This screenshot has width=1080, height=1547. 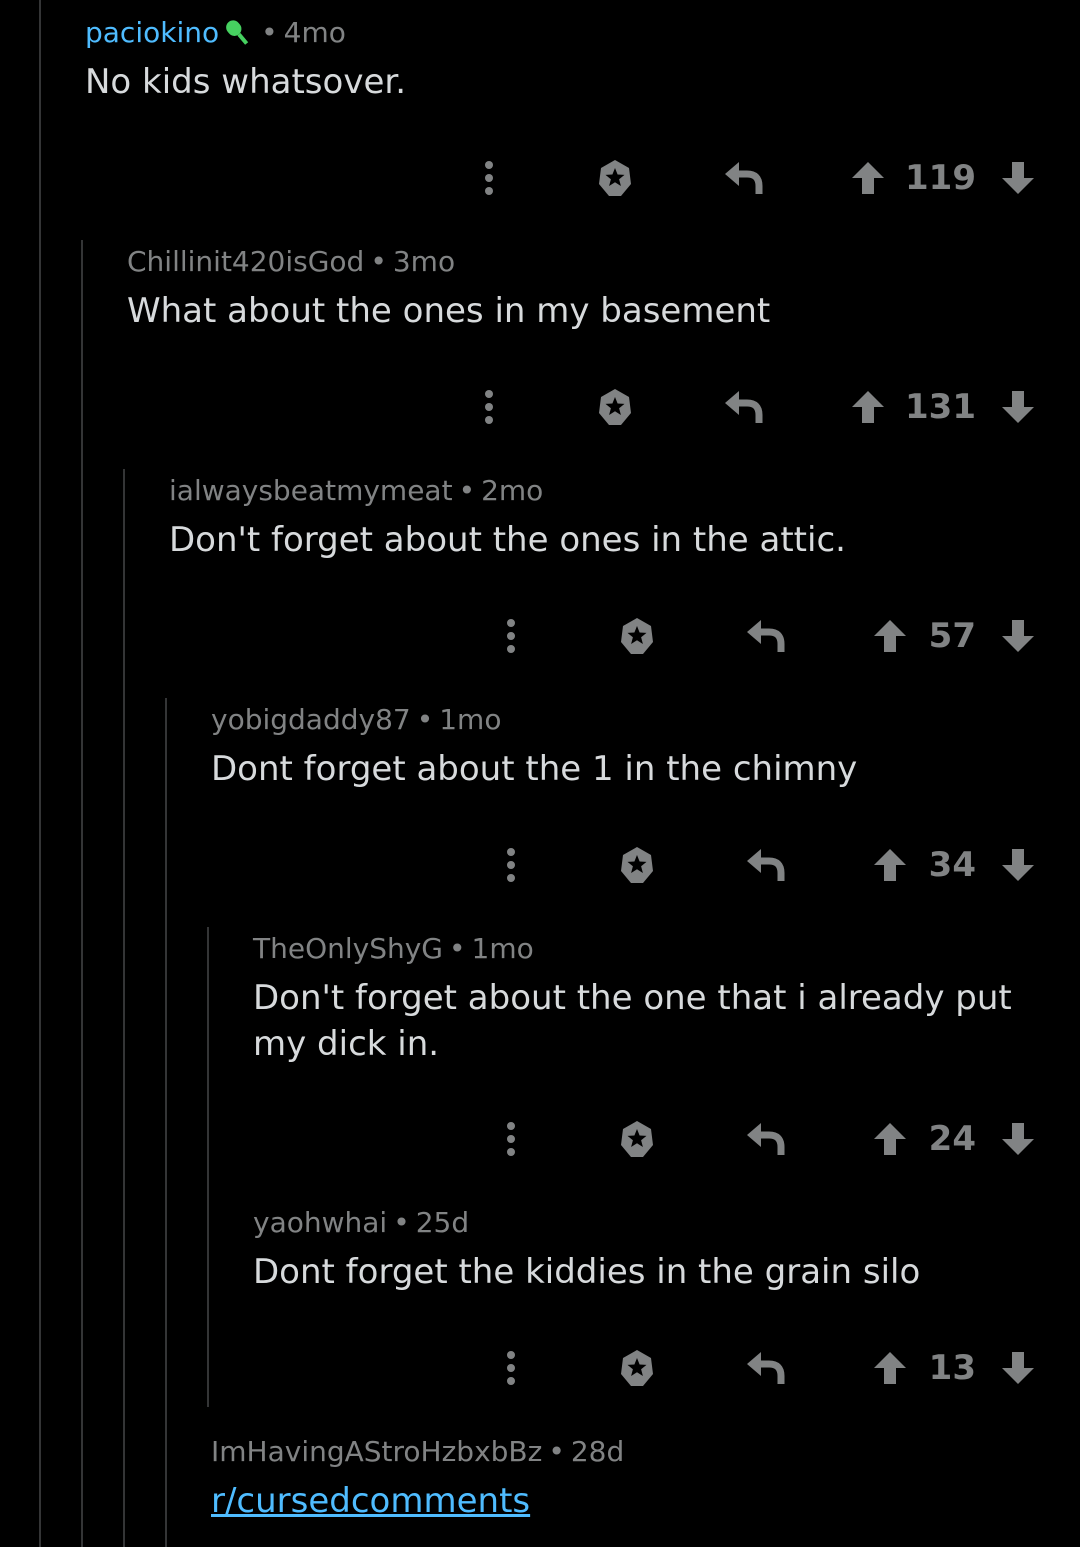 I want to click on comment-meta: TheOnlyShyG • 1mo, so click(x=632, y=949).